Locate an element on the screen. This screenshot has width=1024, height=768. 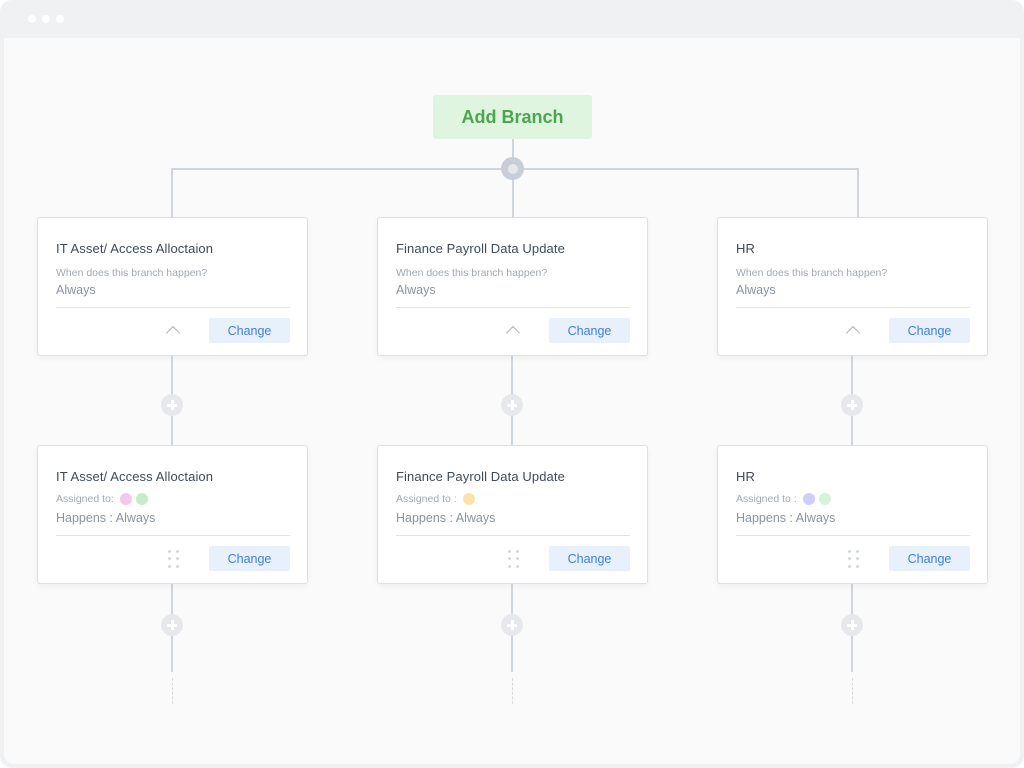
branch-title: IT Asset/ Access Alloctaion is located at coordinates (135, 248).